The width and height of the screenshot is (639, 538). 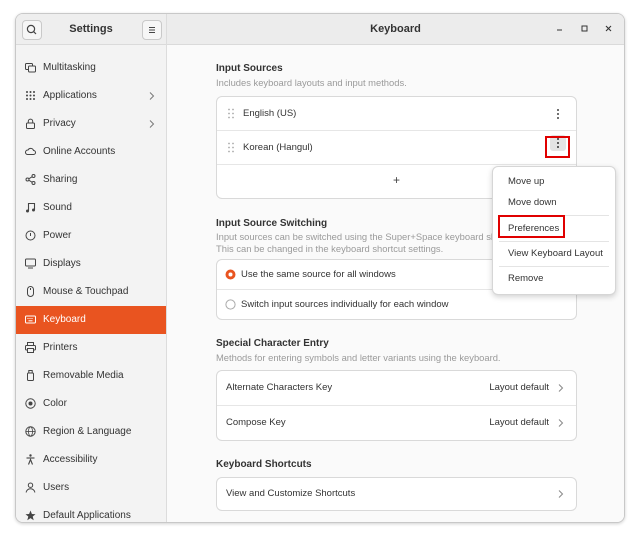 I want to click on sidebar-title: Settings, so click(x=91, y=29).